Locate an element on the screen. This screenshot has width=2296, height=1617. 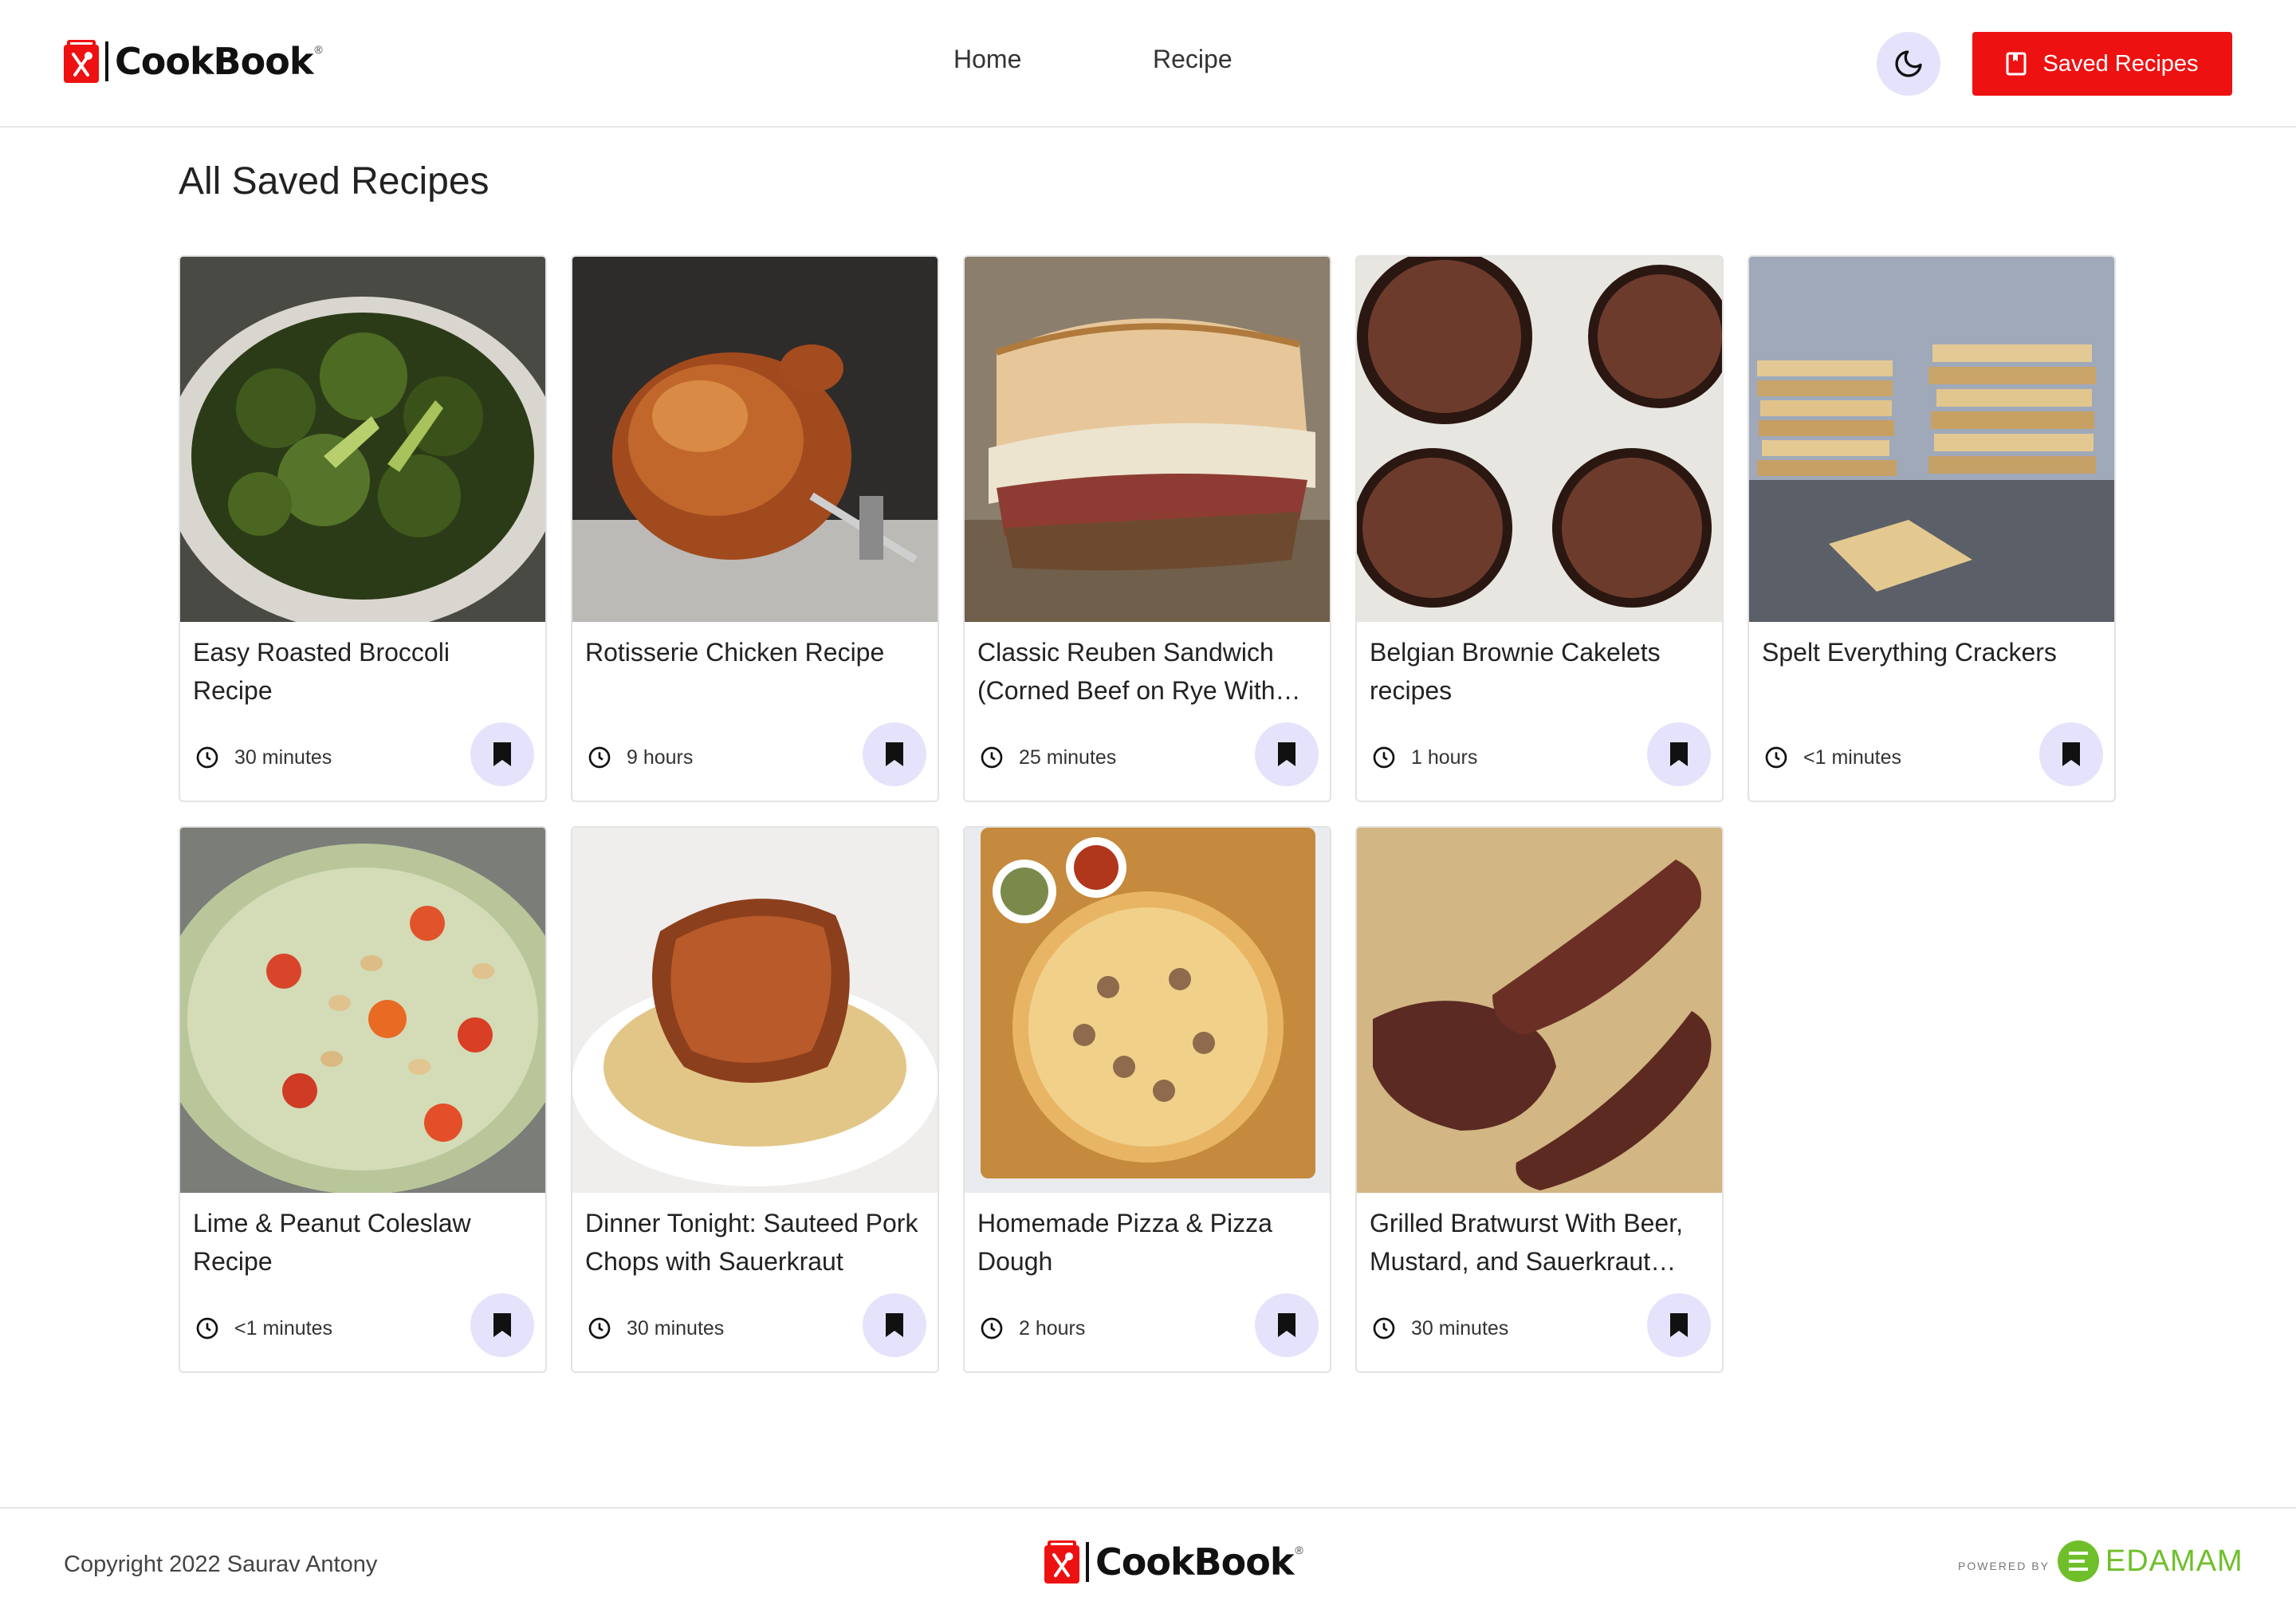
recipe-card: Lime & Peanut Coleslaw Recipe <1 minutes is located at coordinates (363, 1100).